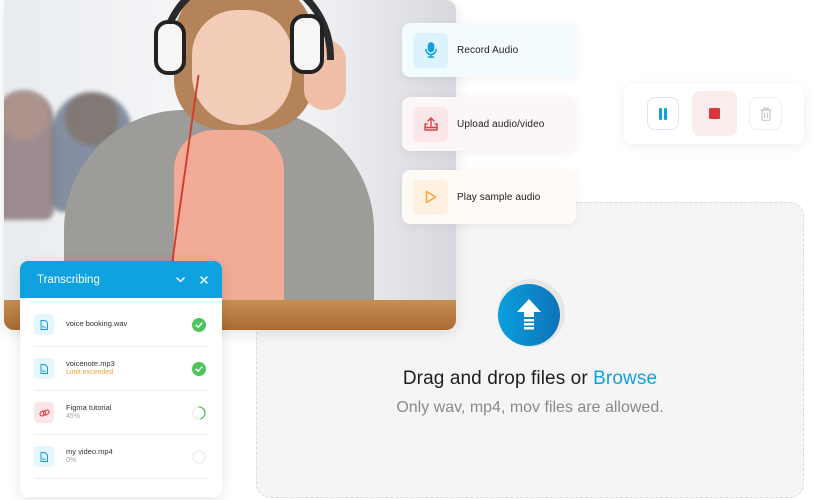 This screenshot has height=500, width=818. What do you see at coordinates (121, 457) in the screenshot?
I see `file-item: my video.mp4 0%` at bounding box center [121, 457].